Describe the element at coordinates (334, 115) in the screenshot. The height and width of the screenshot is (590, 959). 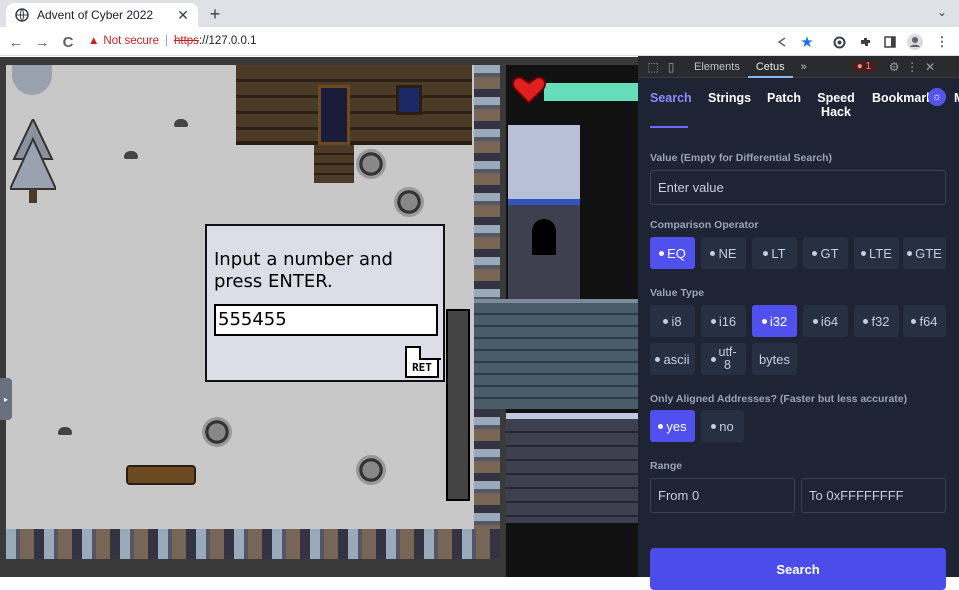
I see `cabin-door` at that location.